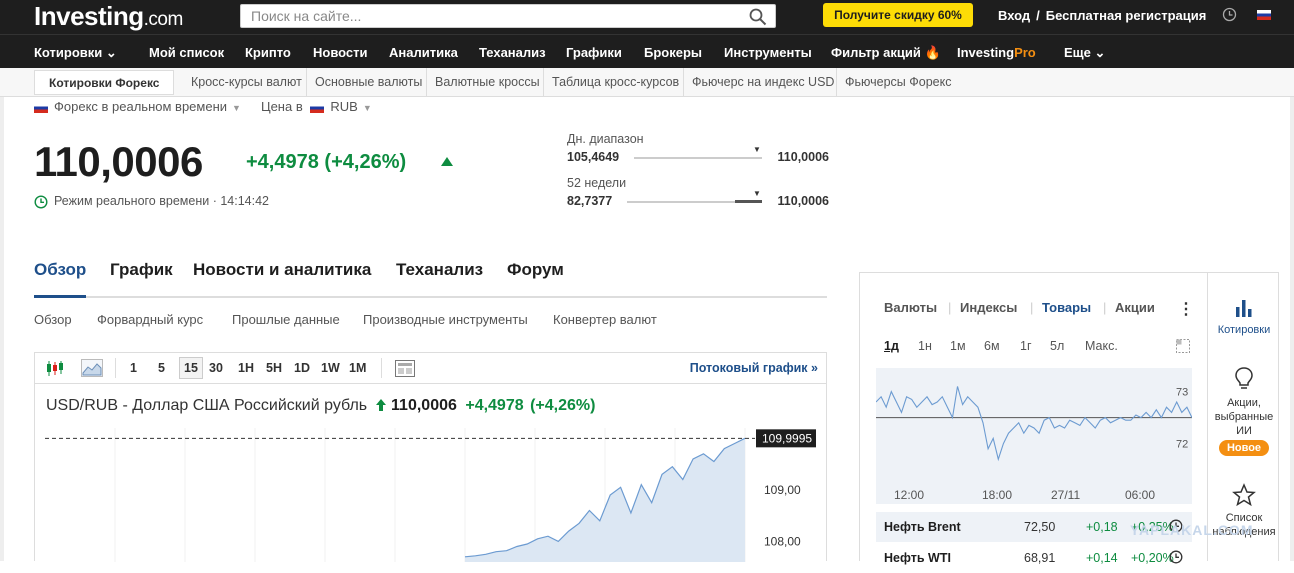 This screenshot has height=573, width=1294. I want to click on subnav-usd-index-futures: Фьючерс на индекс USD, so click(763, 82).